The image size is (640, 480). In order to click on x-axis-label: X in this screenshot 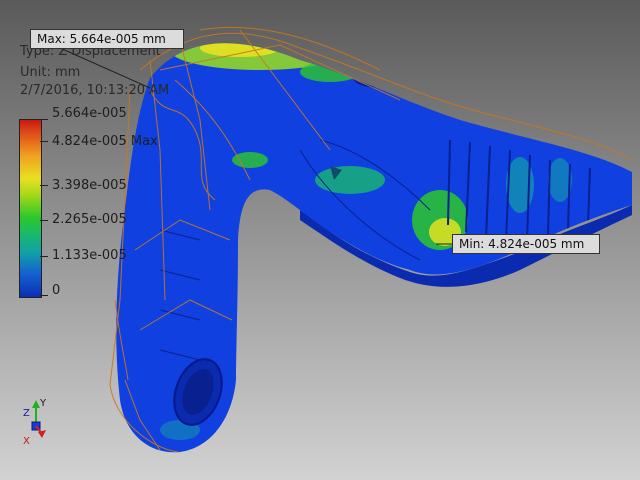, I will do `click(26, 441)`.